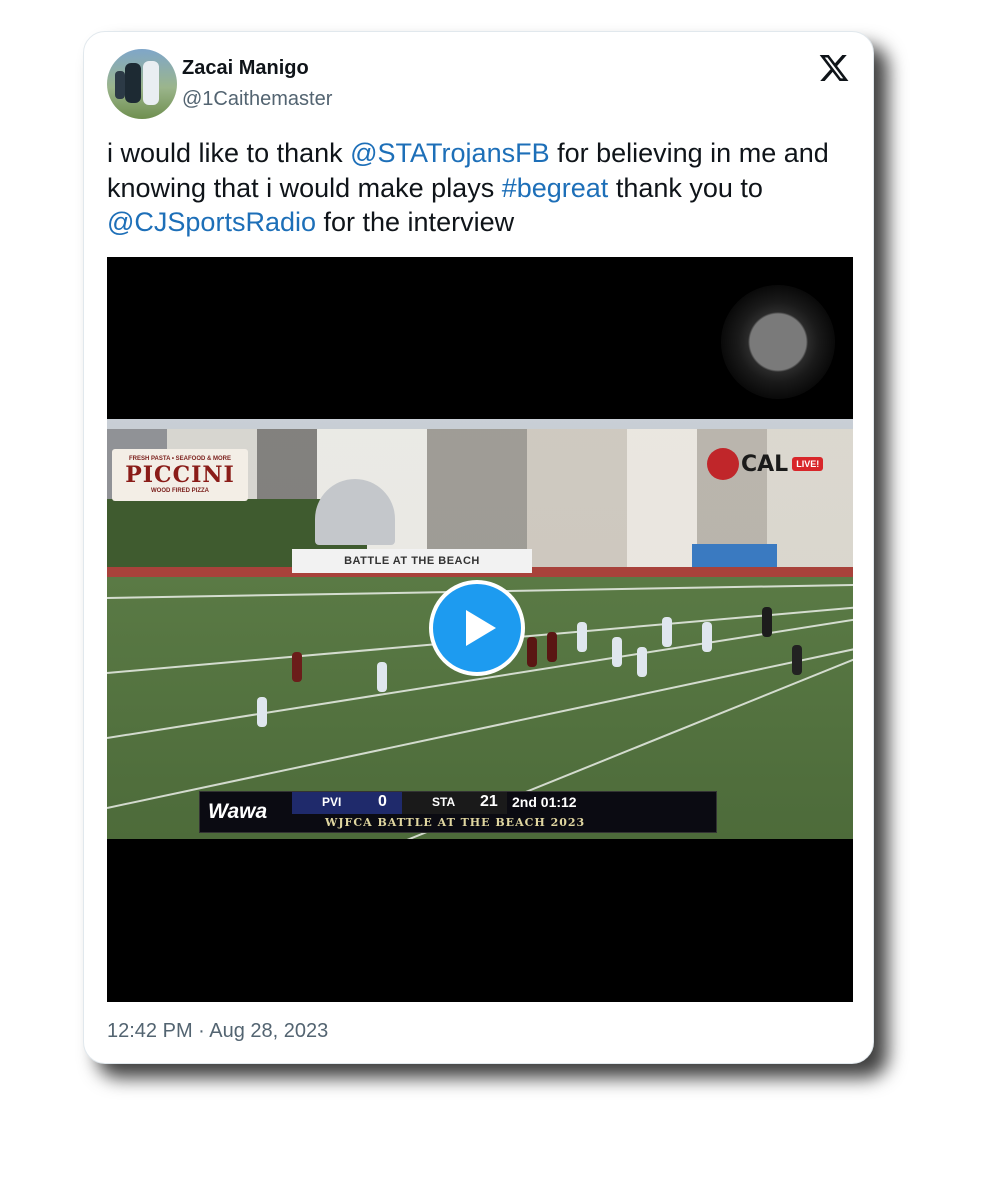  I want to click on battle-banner: BATTLE AT THE BEACH, so click(412, 561).